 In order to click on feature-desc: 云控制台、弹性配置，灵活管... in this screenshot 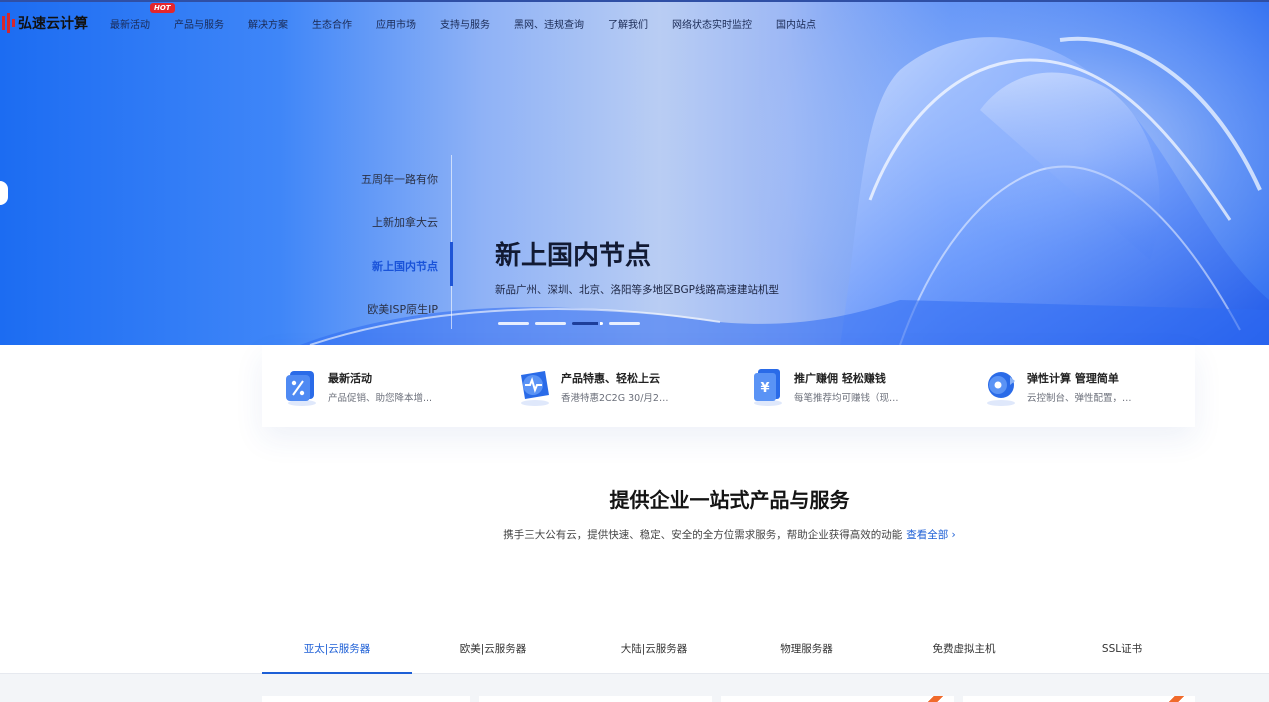, I will do `click(1083, 398)`.